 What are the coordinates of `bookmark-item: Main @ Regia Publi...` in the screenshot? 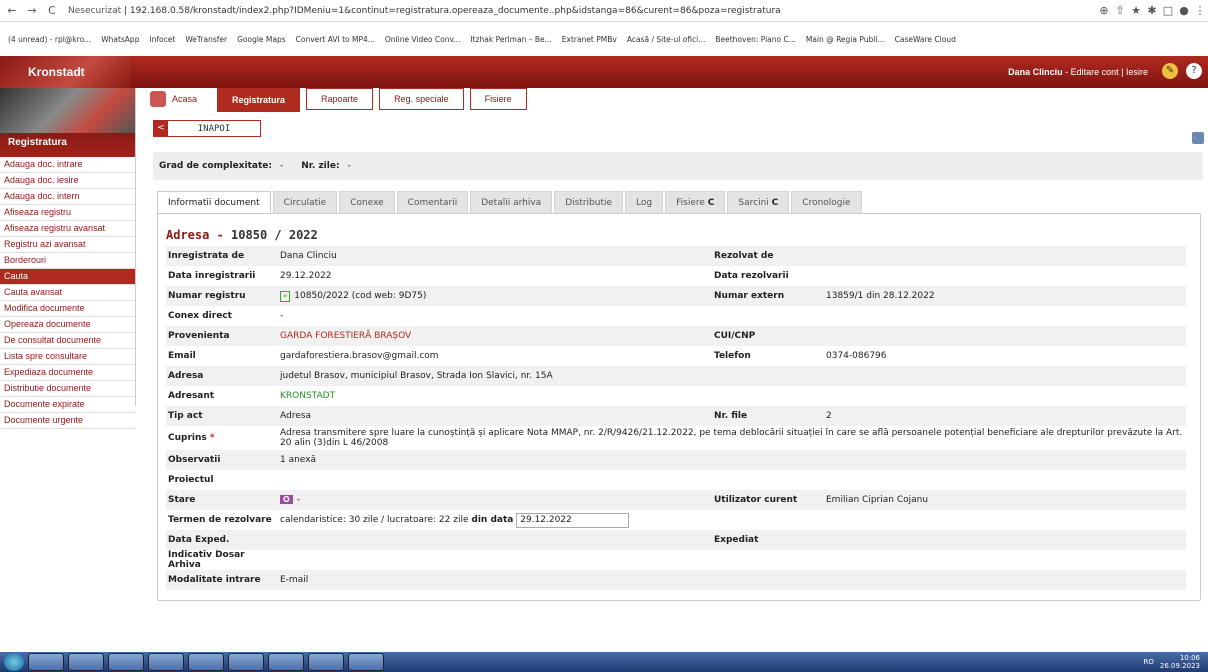 It's located at (845, 39).